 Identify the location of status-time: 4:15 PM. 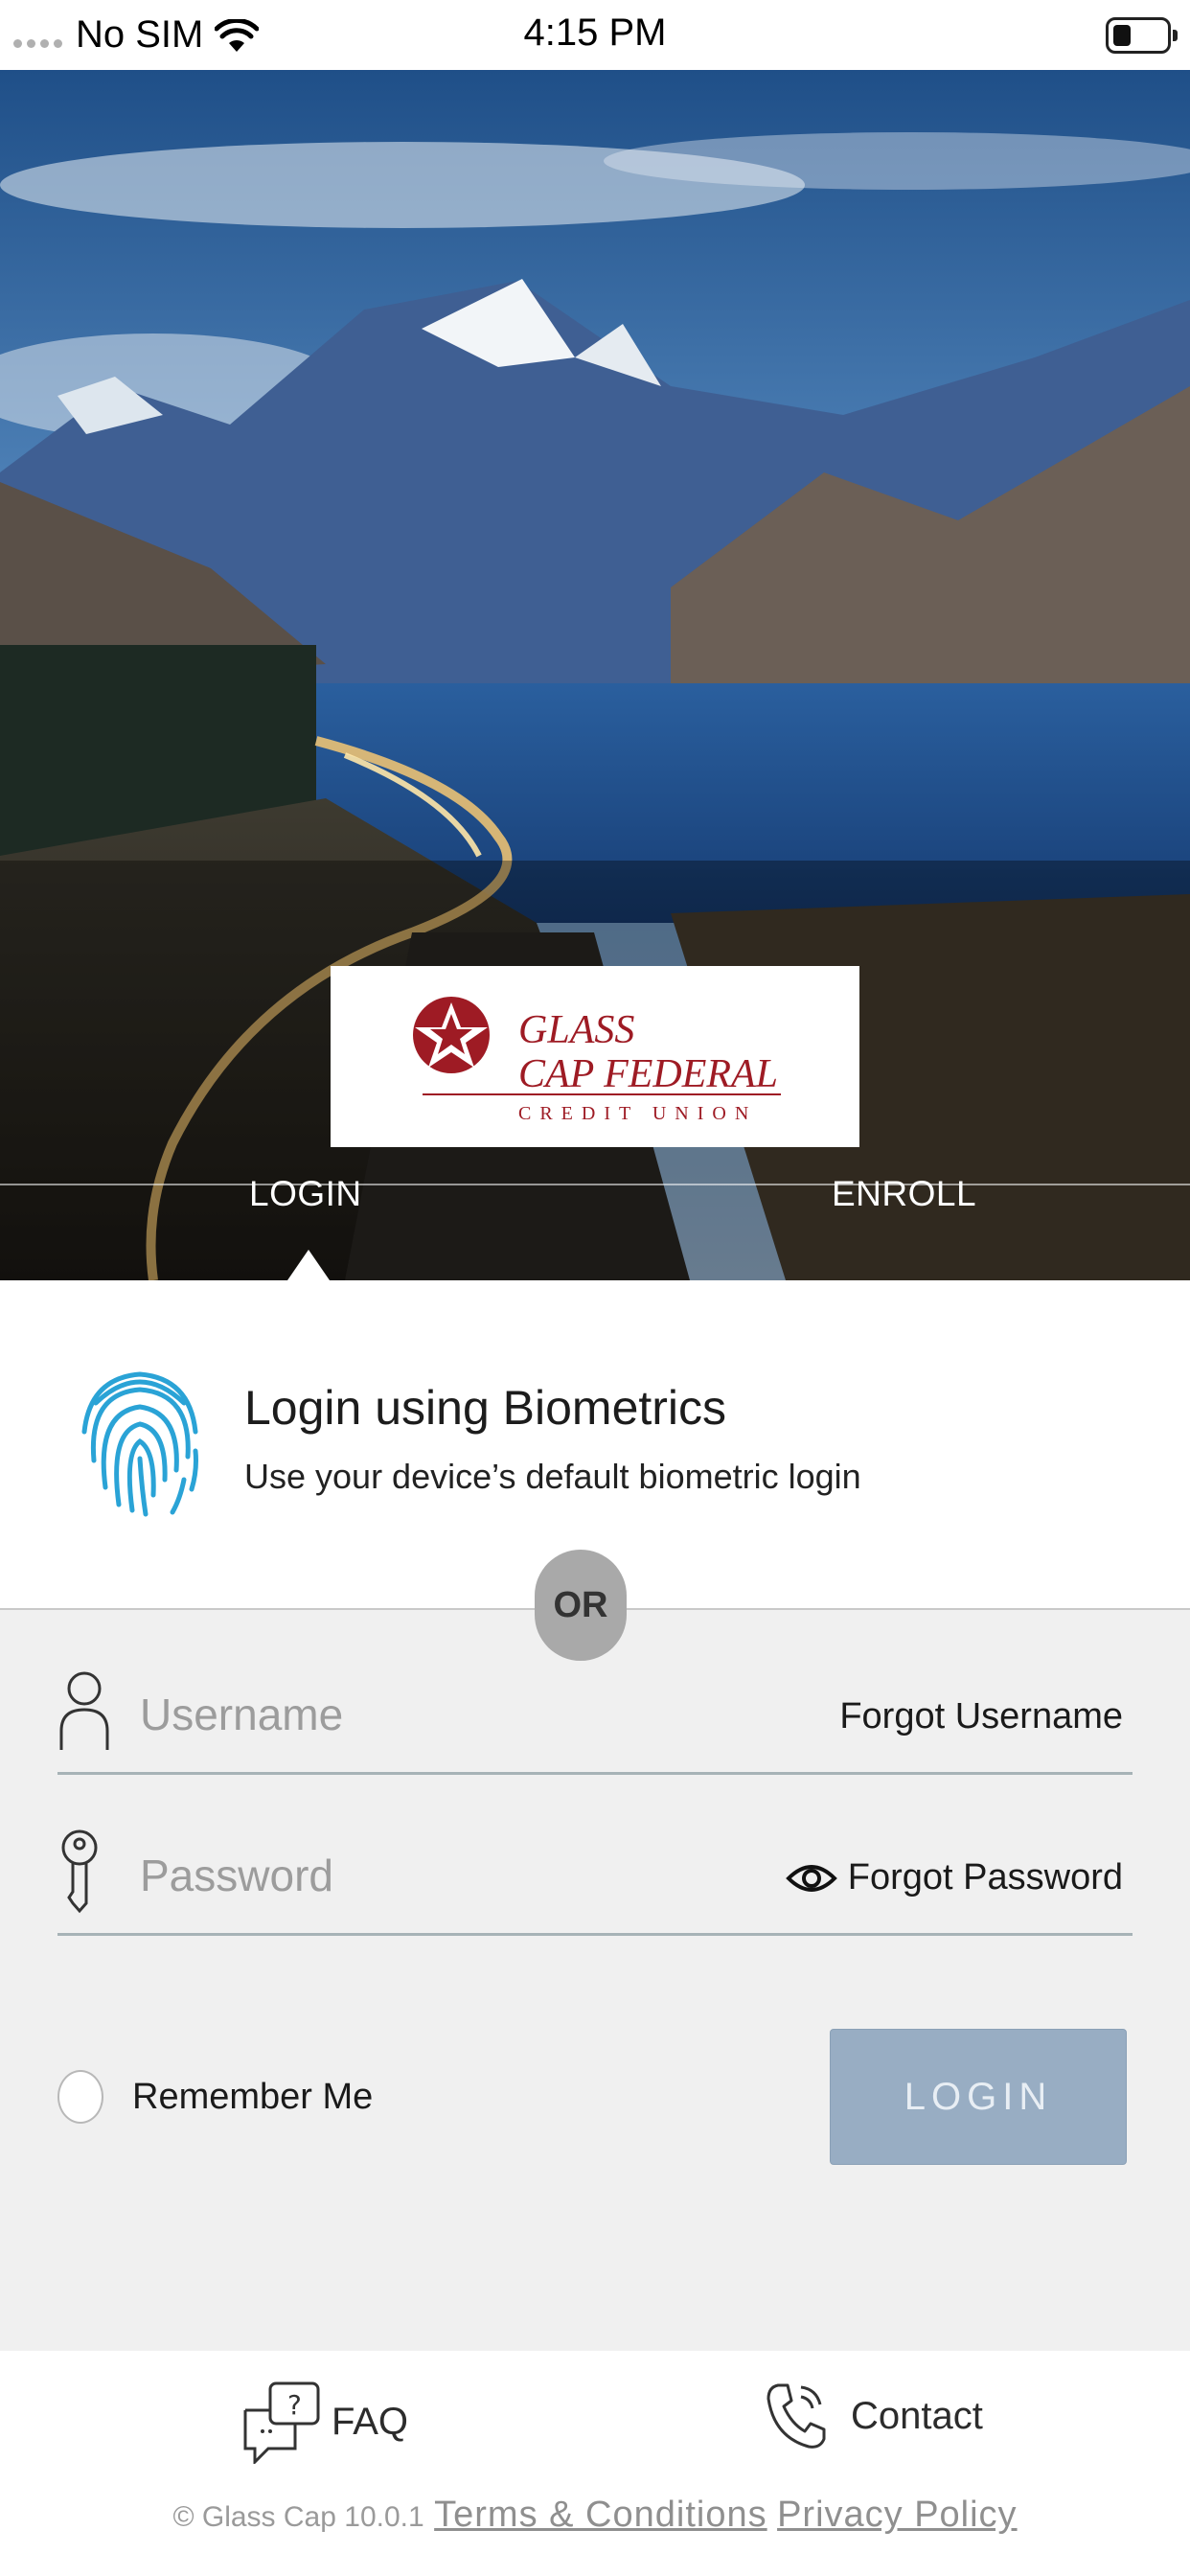
(595, 33).